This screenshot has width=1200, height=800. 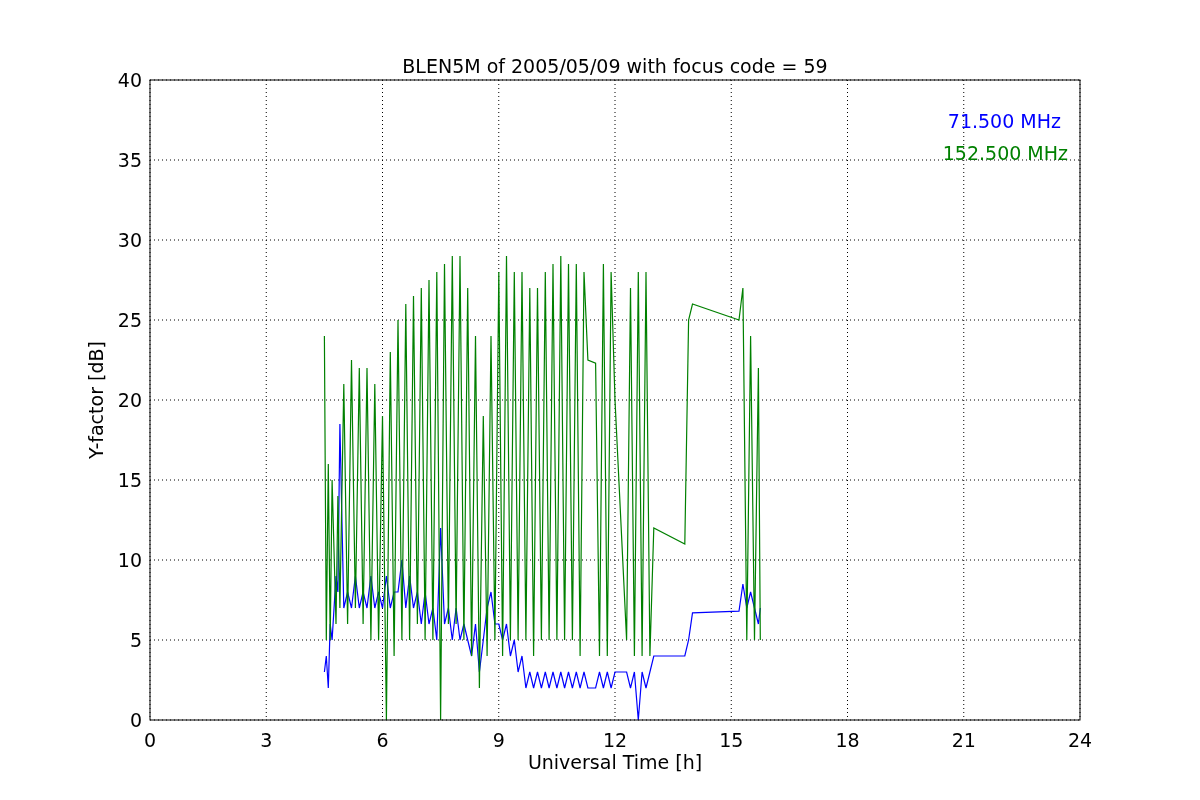 I want to click on x-tick-label: 9, so click(x=498, y=740).